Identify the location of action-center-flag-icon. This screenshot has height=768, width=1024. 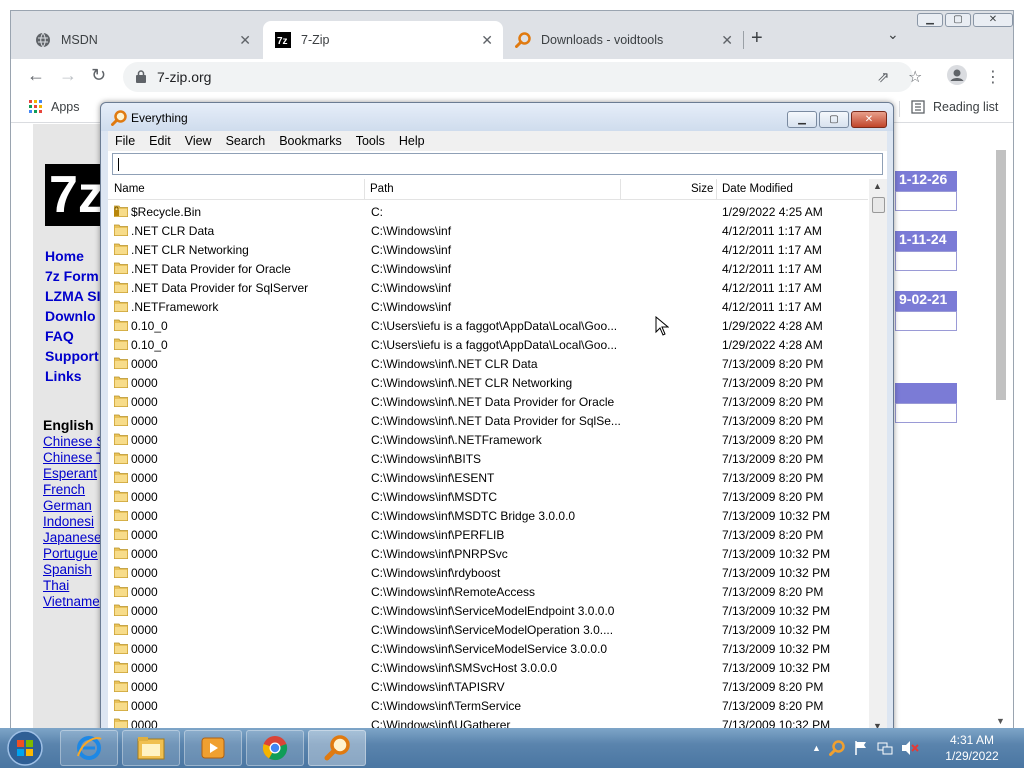
(861, 748).